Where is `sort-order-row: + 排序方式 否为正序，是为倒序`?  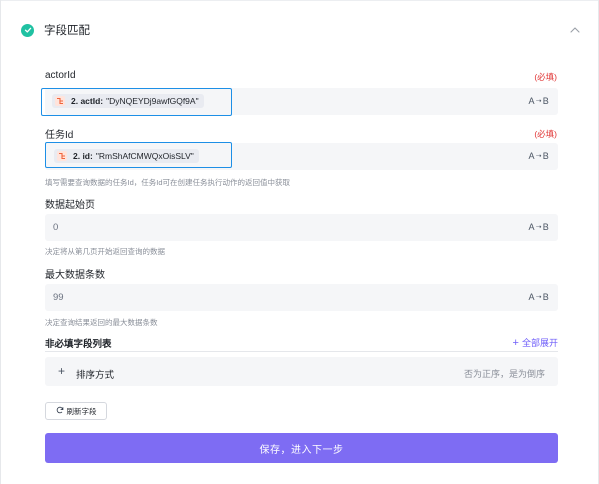
sort-order-row: + 排序方式 否为正序，是为倒序 is located at coordinates (301, 371).